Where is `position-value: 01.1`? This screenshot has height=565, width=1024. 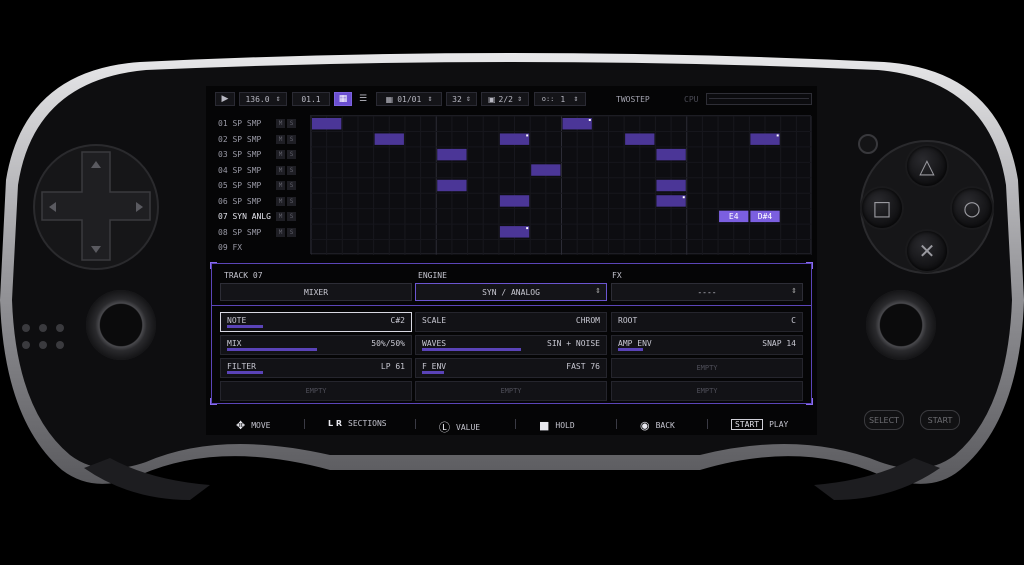
position-value: 01.1 is located at coordinates (311, 99).